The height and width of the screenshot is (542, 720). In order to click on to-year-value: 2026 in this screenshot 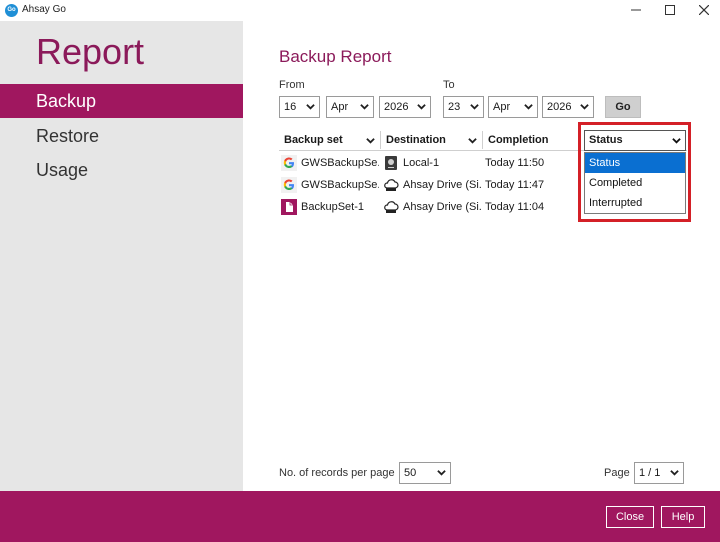, I will do `click(559, 107)`.